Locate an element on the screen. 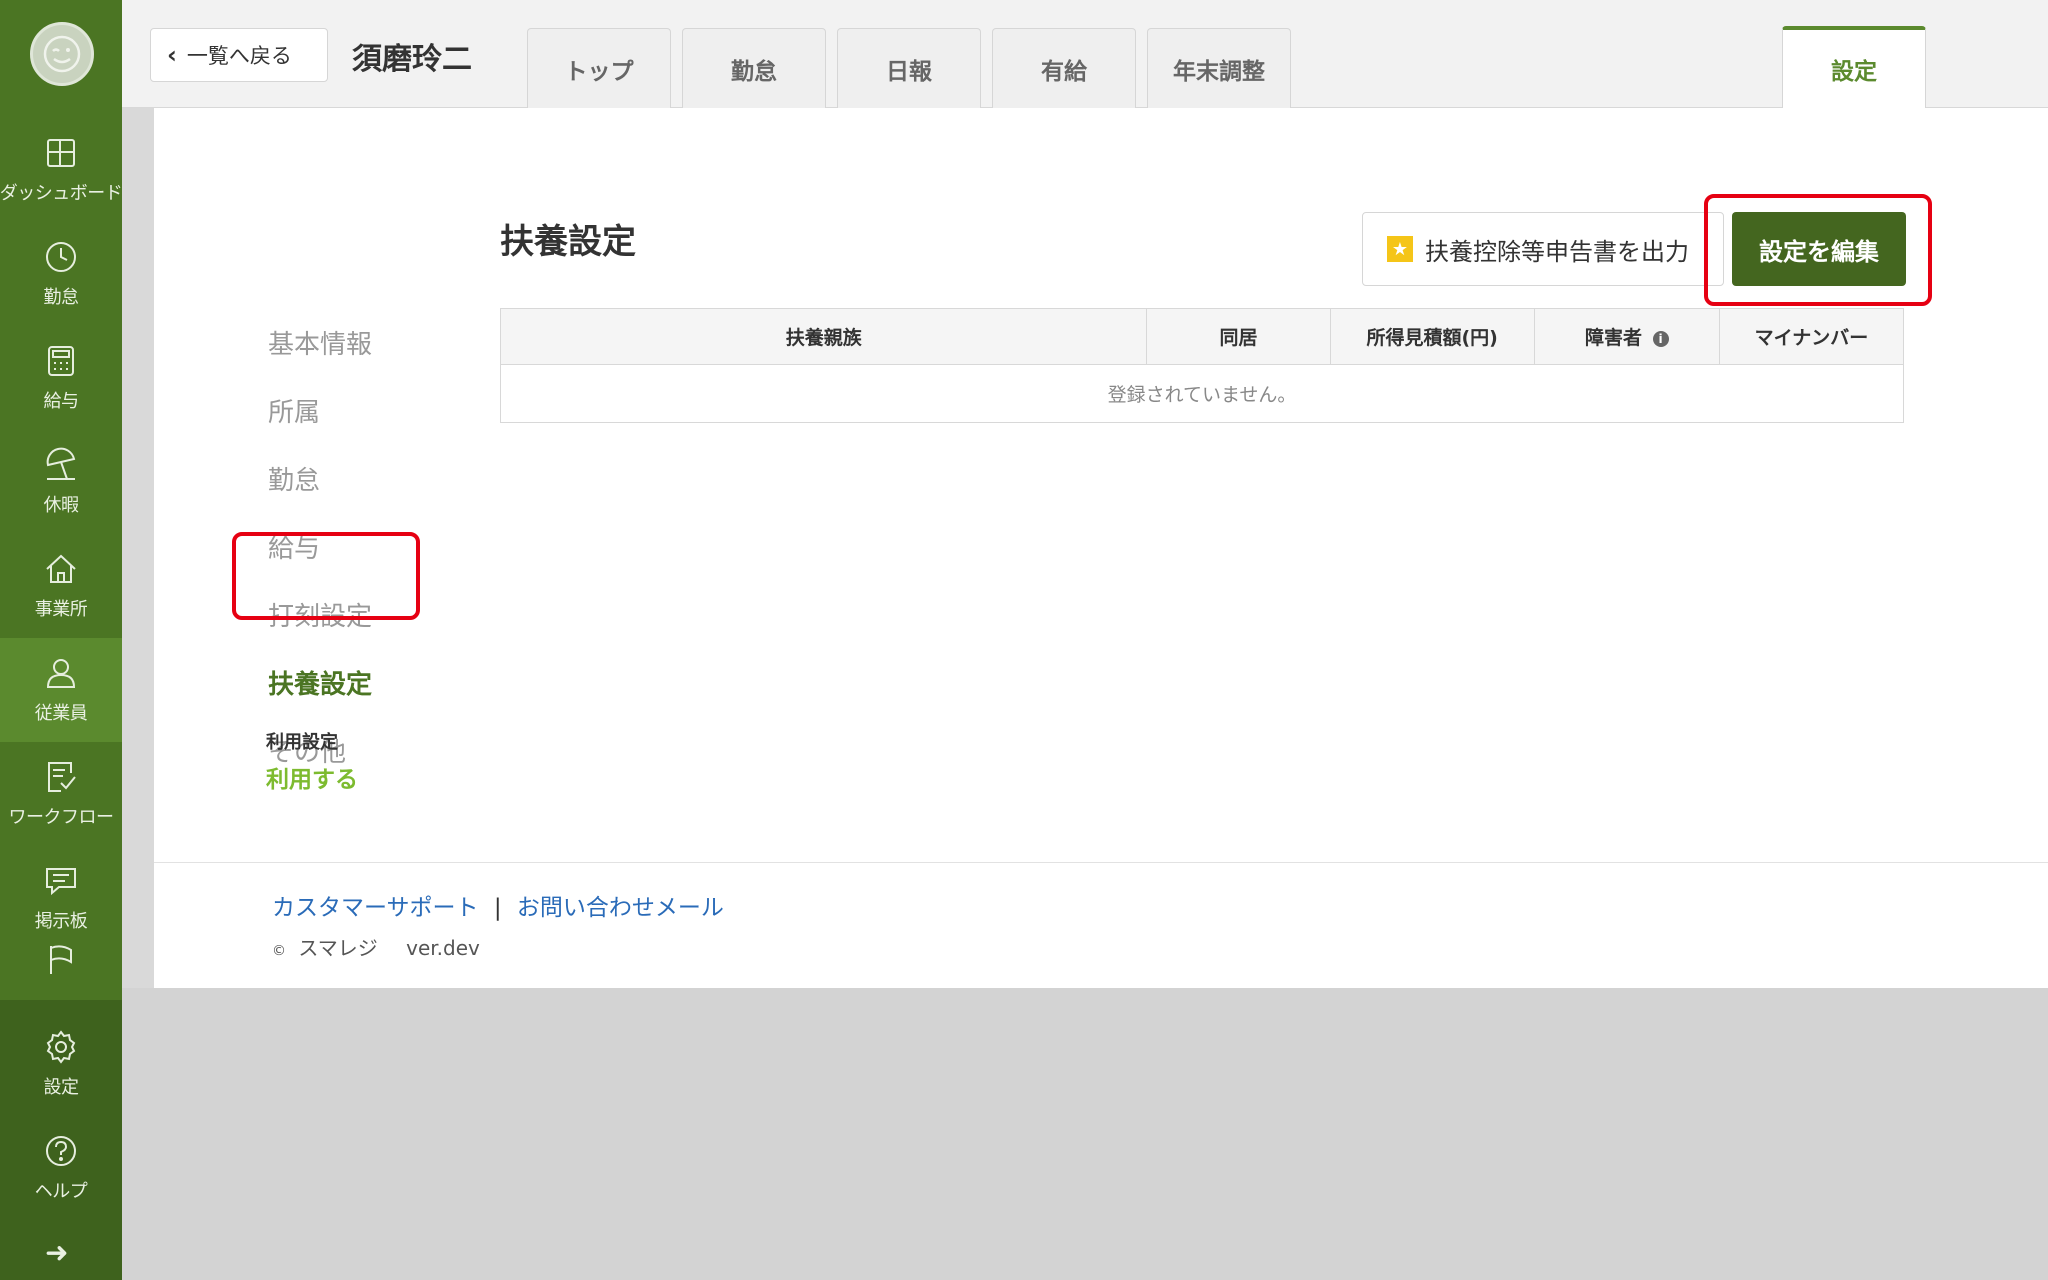 The width and height of the screenshot is (2048, 1280). sidebar-item-label: ヘルプ is located at coordinates (61, 1191).